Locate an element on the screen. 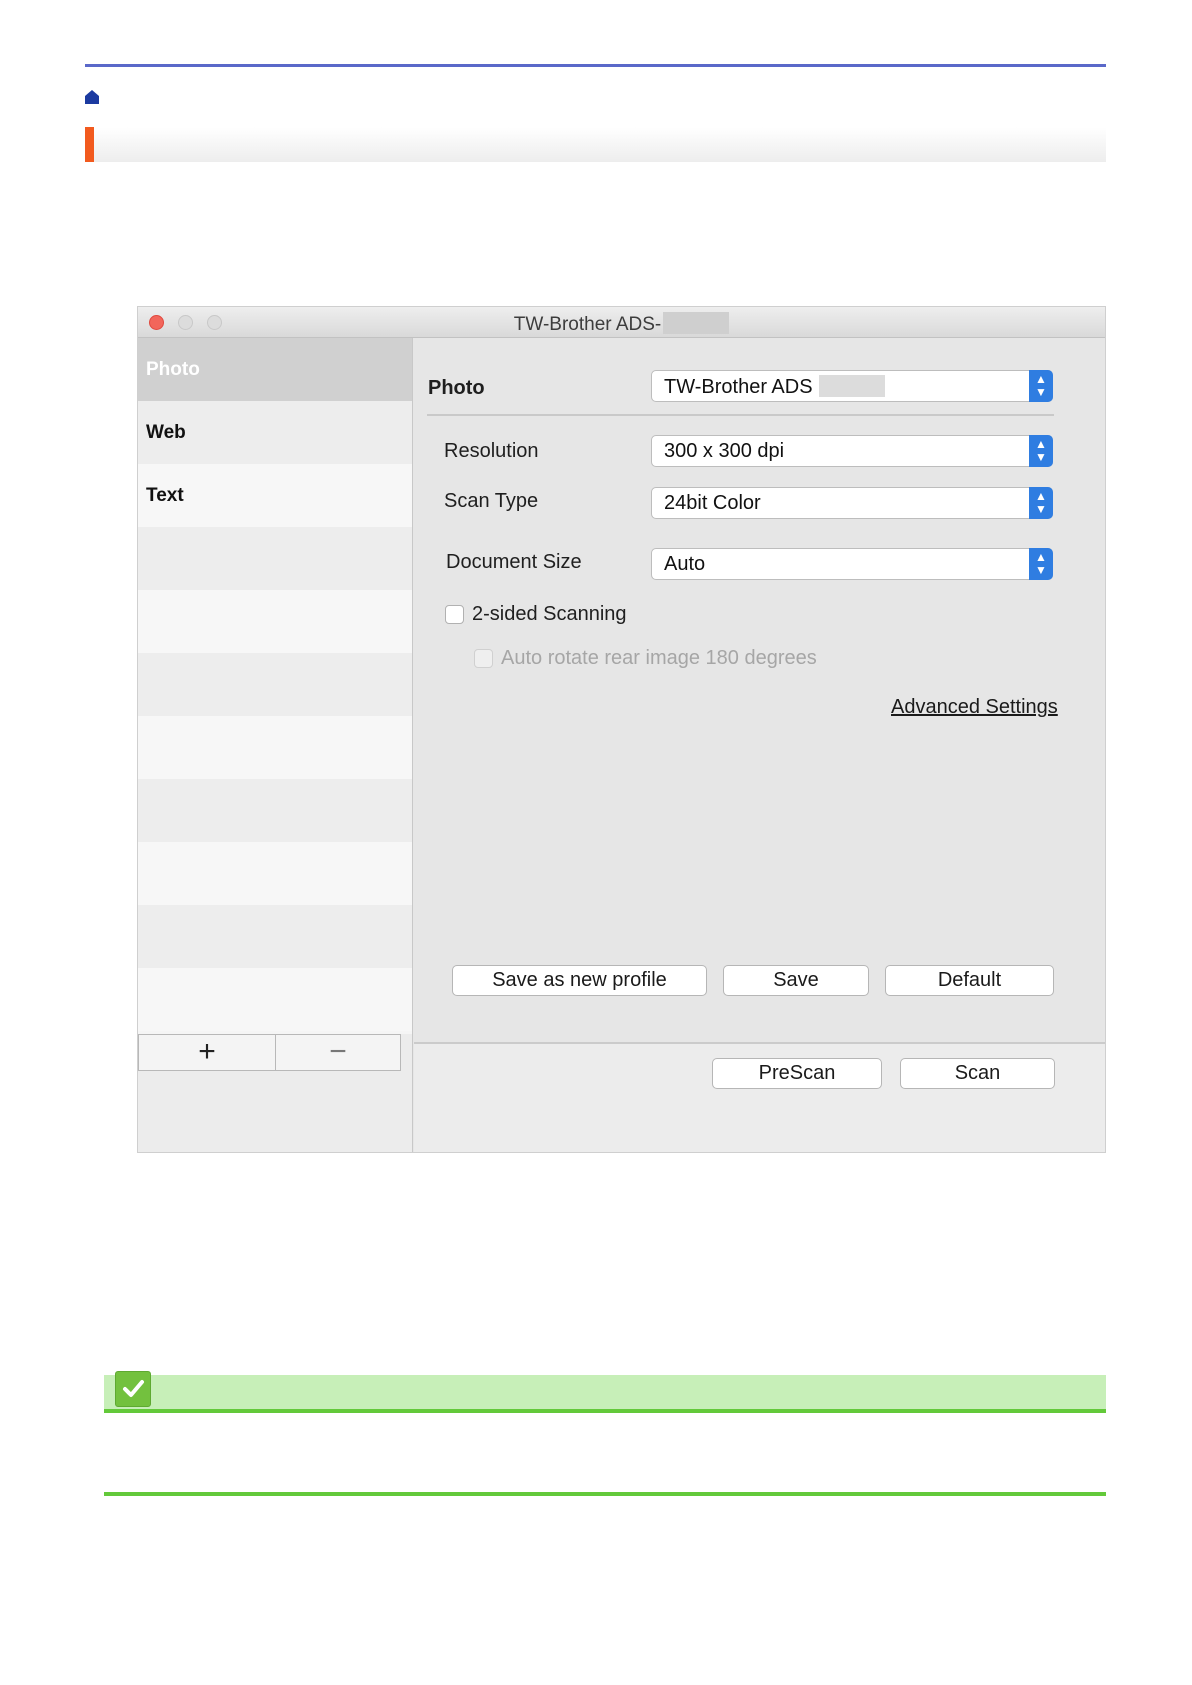  auto-rotate-checkbox is located at coordinates (483, 658).